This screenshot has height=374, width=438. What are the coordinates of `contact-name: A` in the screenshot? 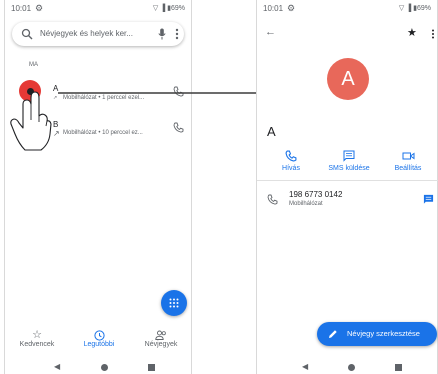 It's located at (271, 131).